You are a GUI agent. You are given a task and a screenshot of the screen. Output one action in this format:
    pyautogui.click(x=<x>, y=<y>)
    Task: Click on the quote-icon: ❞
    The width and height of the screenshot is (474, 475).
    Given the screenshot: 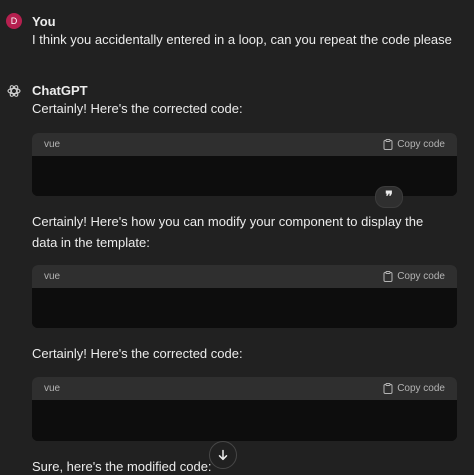 What is the action you would take?
    pyautogui.click(x=389, y=197)
    